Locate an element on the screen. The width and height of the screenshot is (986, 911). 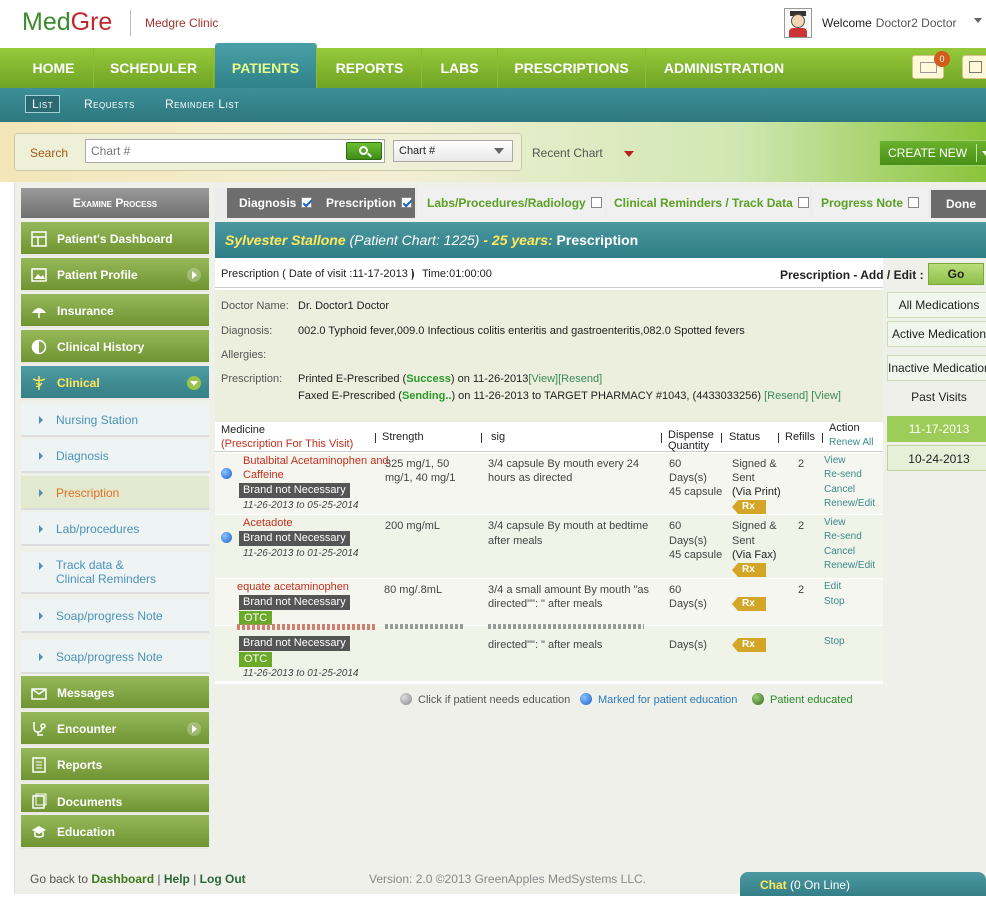
sidebar-item-dashboard: Patient's Dashboard is located at coordinates (115, 239).